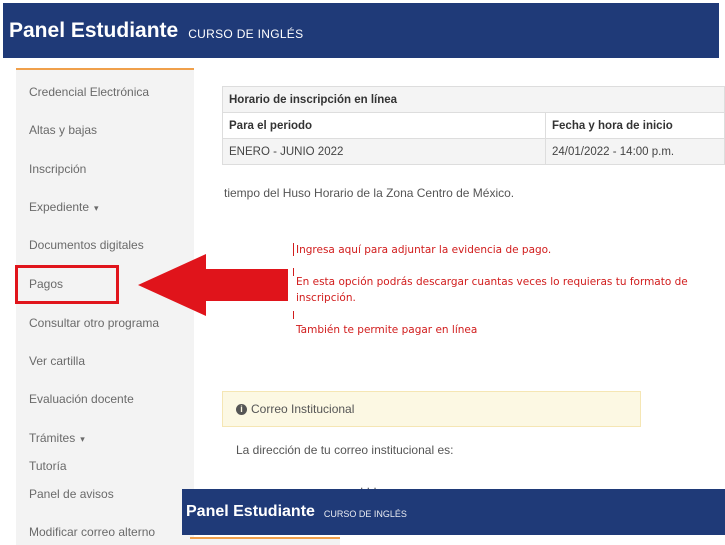 Image resolution: width=725 pixels, height=545 pixels. I want to click on sidebar-item-label: Tutoría, so click(48, 466).